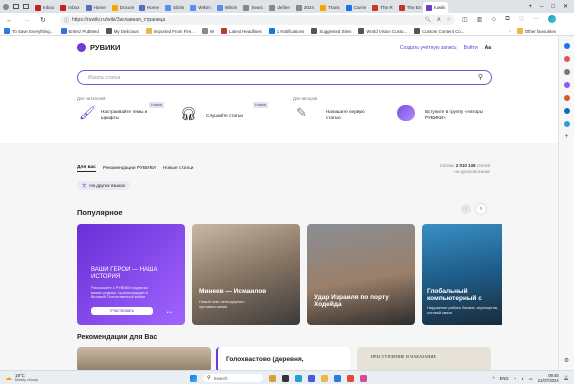 The image size is (574, 384). I want to click on more-menu-icon: ···, so click(536, 19).